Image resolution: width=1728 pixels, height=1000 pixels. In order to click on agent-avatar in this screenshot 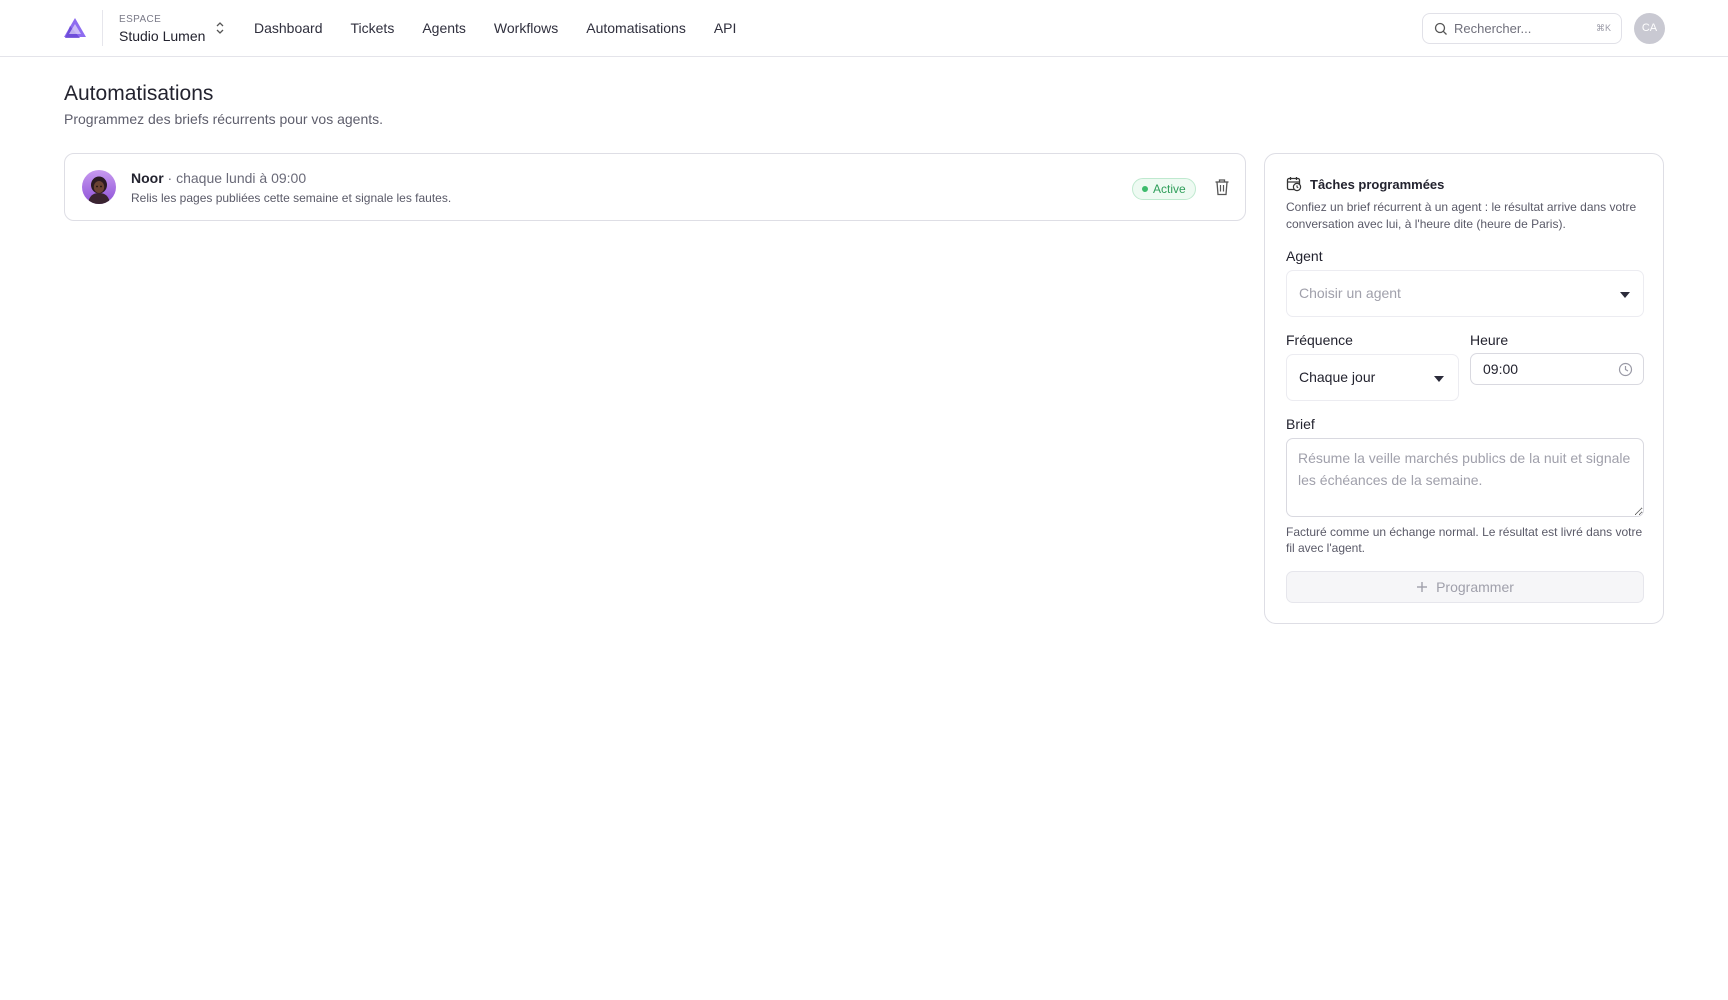, I will do `click(99, 187)`.